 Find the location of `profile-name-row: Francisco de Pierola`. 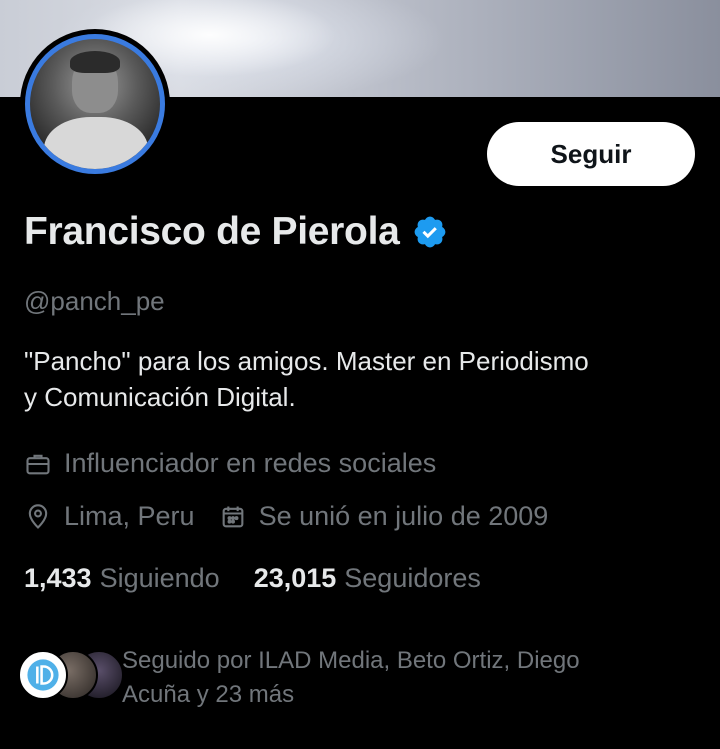

profile-name-row: Francisco de Pierola is located at coordinates (236, 232).